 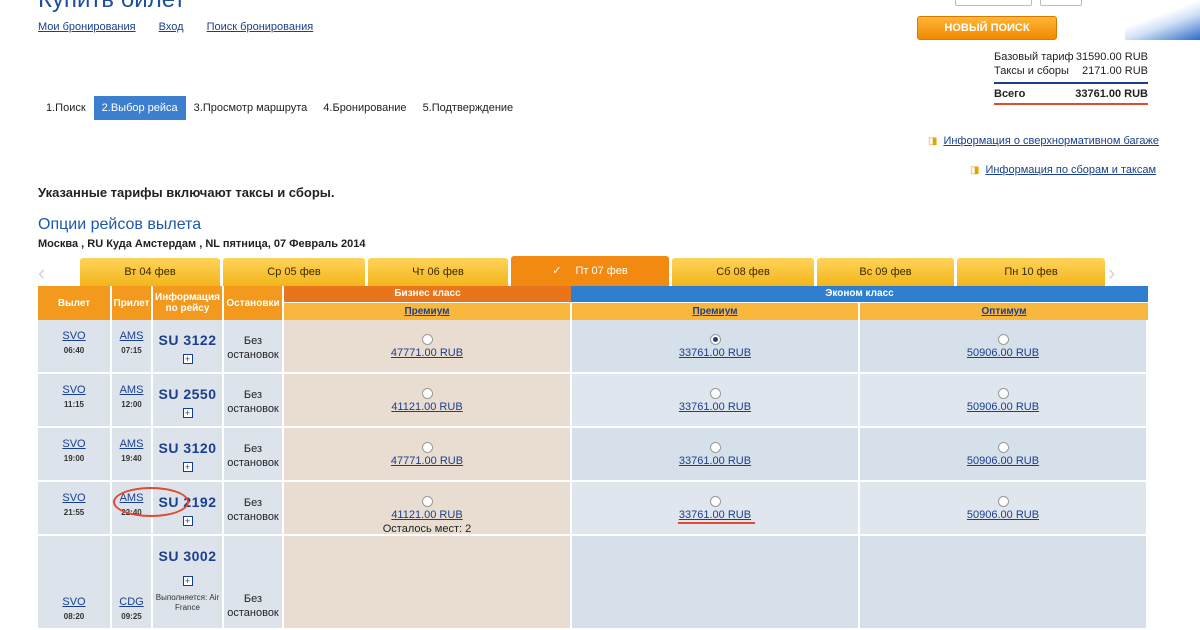 I want to click on step-booking: 4.Бронирование, so click(x=365, y=108).